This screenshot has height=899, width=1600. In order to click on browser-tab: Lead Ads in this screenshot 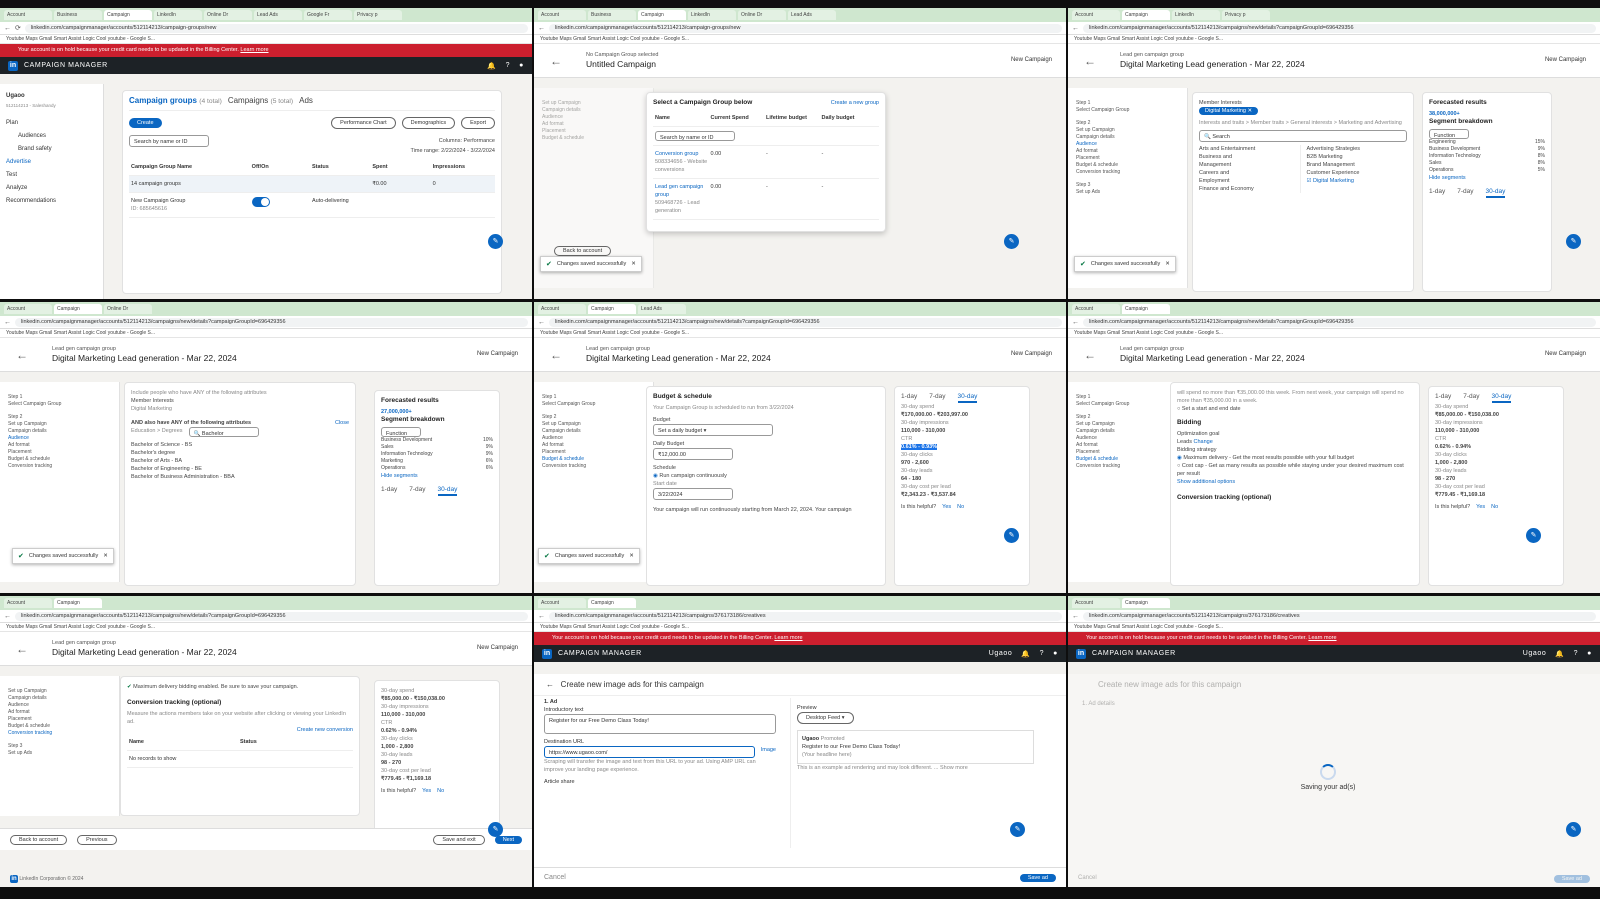, I will do `click(662, 309)`.